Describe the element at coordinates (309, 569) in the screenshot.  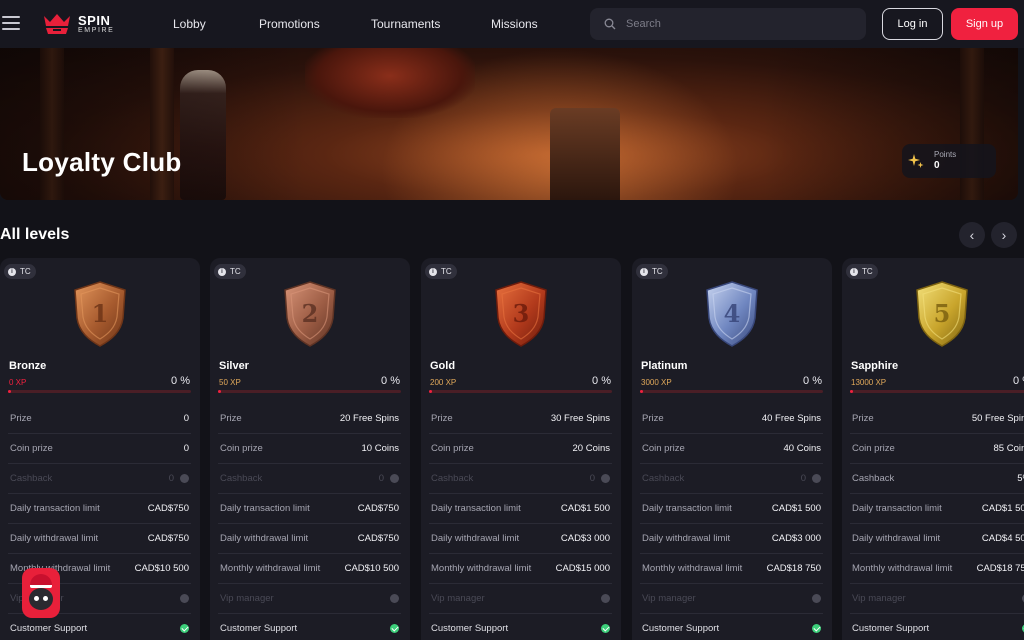
I see `benefit-row: Monthly withdrawal limit CAD$10 500` at that location.